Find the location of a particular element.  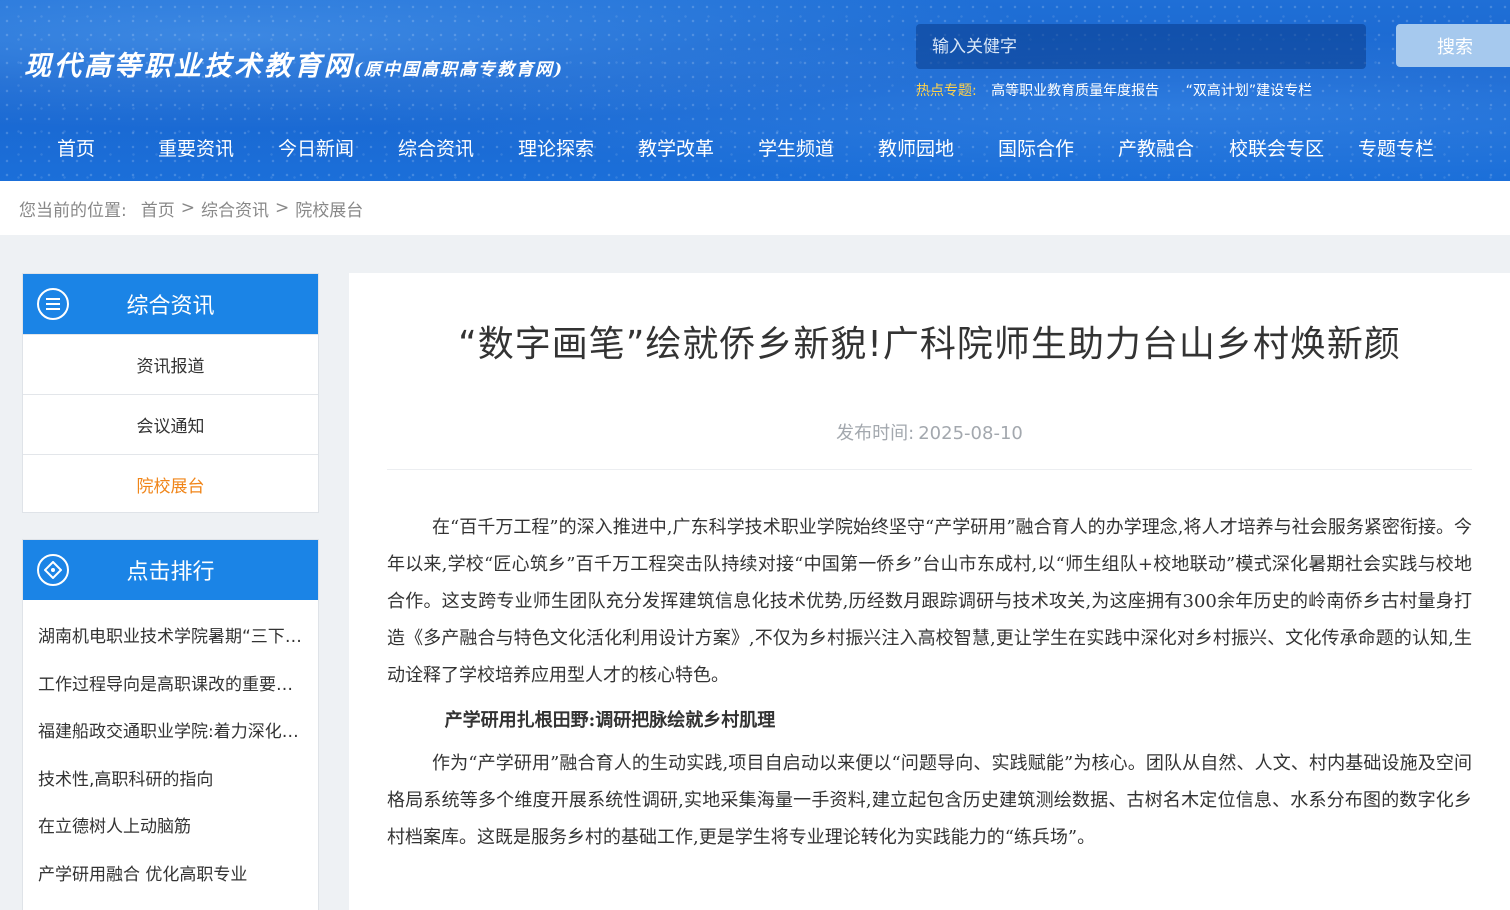

search-input is located at coordinates (1149, 46).